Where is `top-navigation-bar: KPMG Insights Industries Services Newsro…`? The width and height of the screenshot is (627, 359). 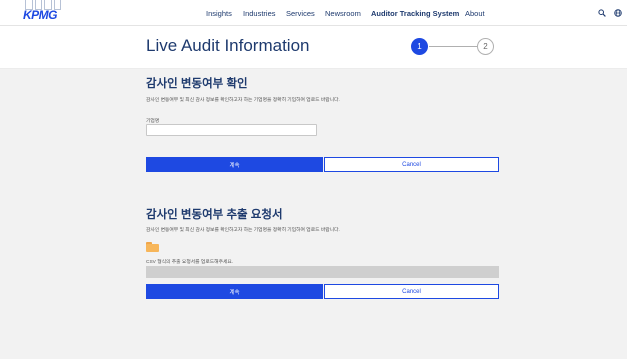
top-navigation-bar: KPMG Insights Industries Services Newsro… is located at coordinates (313, 13).